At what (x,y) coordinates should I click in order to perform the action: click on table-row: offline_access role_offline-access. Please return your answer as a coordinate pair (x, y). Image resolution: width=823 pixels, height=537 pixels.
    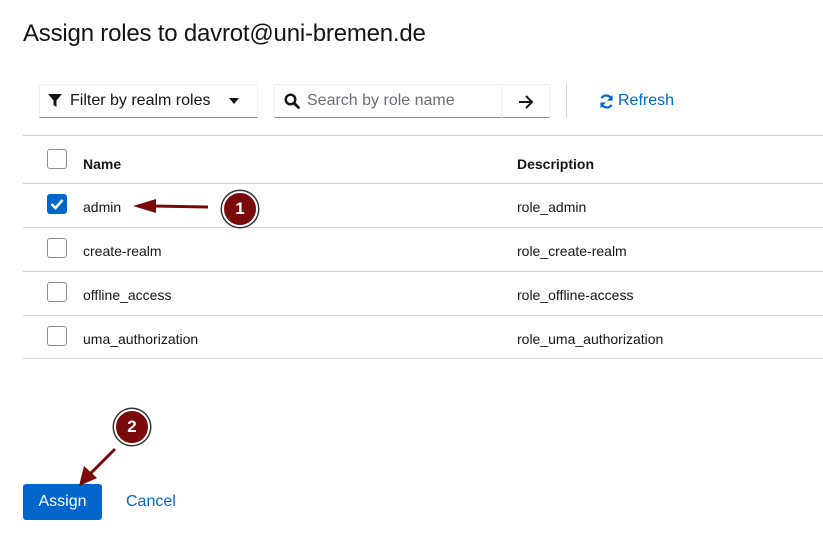
    Looking at the image, I should click on (423, 293).